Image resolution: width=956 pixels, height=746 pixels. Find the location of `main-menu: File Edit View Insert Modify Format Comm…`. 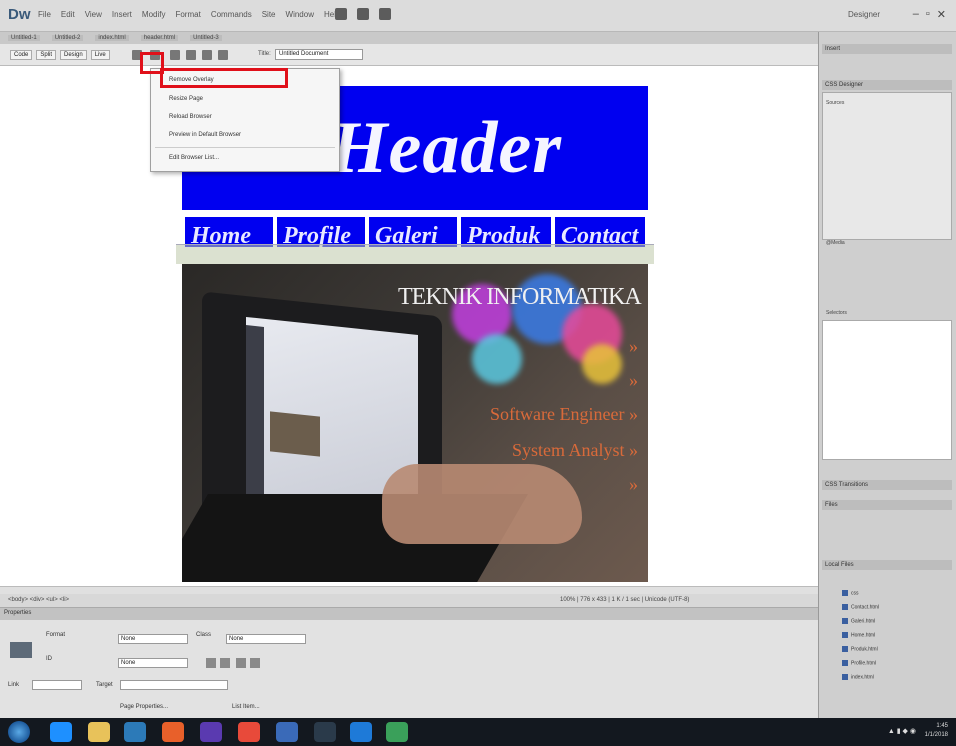

main-menu: File Edit View Insert Modify Format Comm… is located at coordinates (189, 14).